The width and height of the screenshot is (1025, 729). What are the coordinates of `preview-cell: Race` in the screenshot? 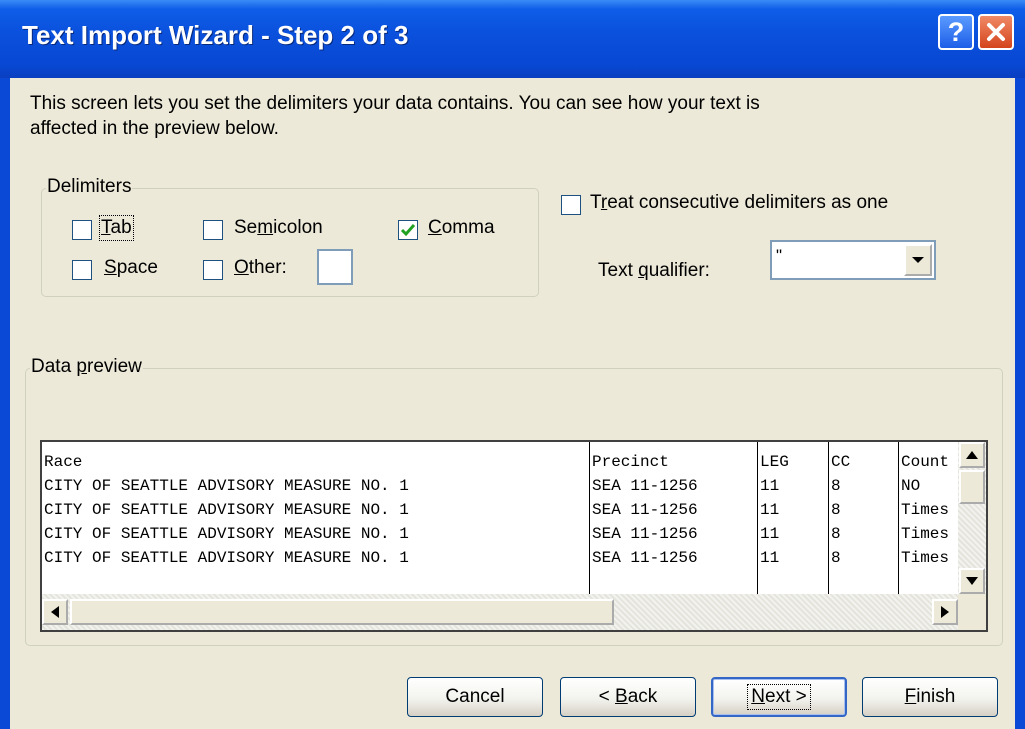 It's located at (63, 462).